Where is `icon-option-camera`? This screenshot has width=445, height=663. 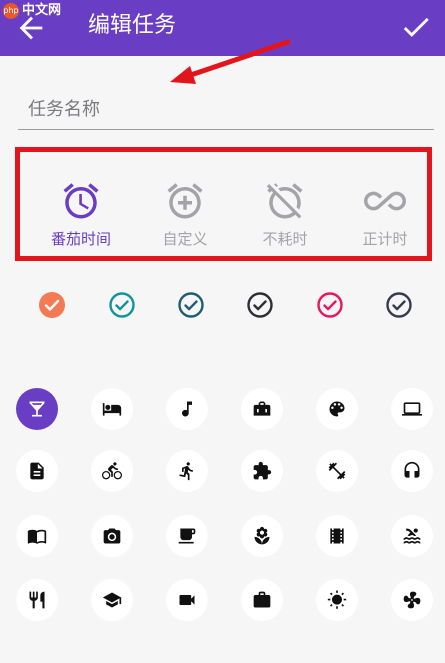 icon-option-camera is located at coordinates (112, 536).